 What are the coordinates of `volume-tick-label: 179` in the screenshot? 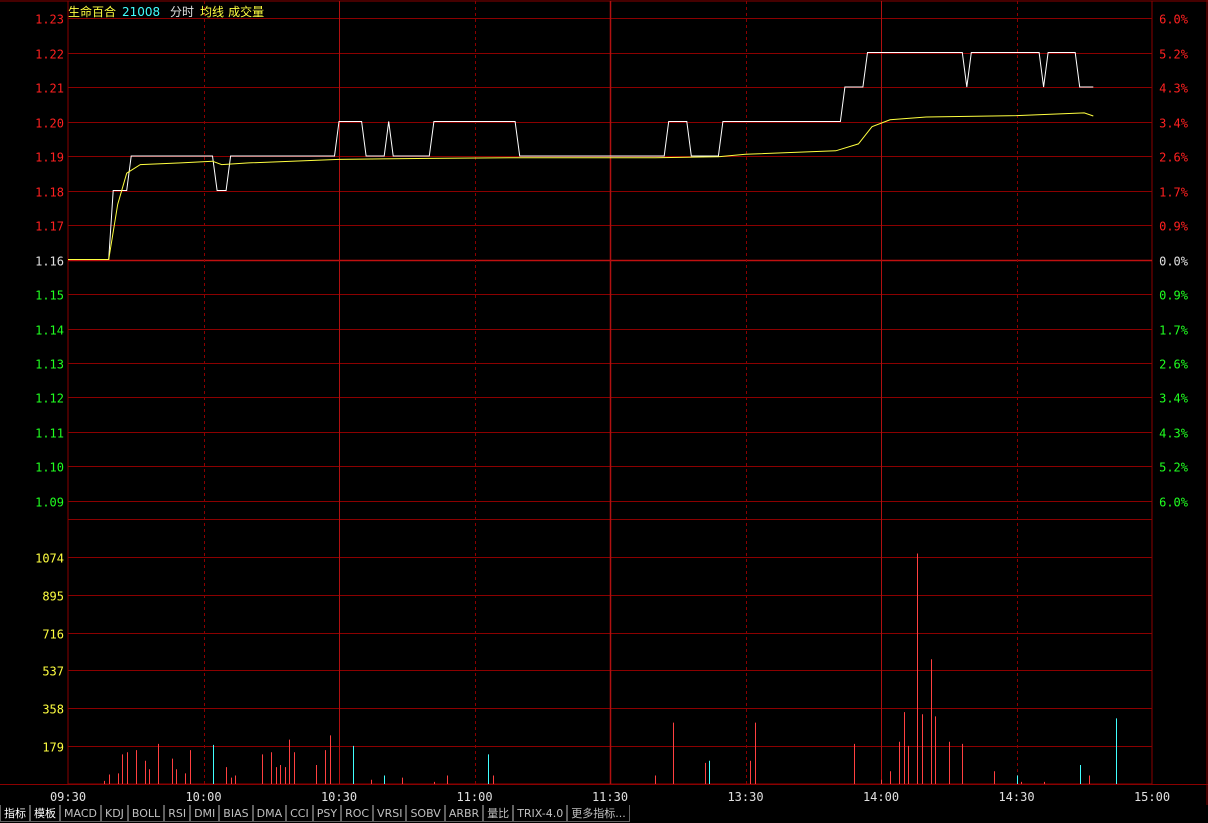 It's located at (53, 748).